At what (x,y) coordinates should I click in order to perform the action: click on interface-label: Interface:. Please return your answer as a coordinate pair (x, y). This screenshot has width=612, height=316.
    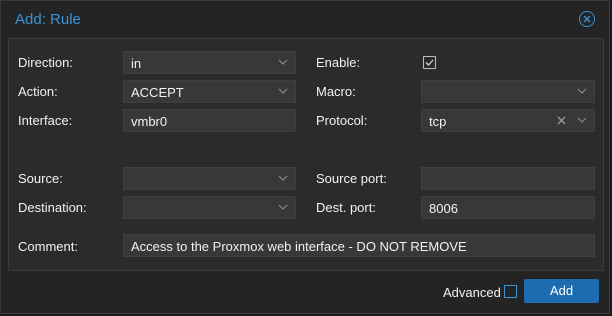
    Looking at the image, I should click on (45, 120).